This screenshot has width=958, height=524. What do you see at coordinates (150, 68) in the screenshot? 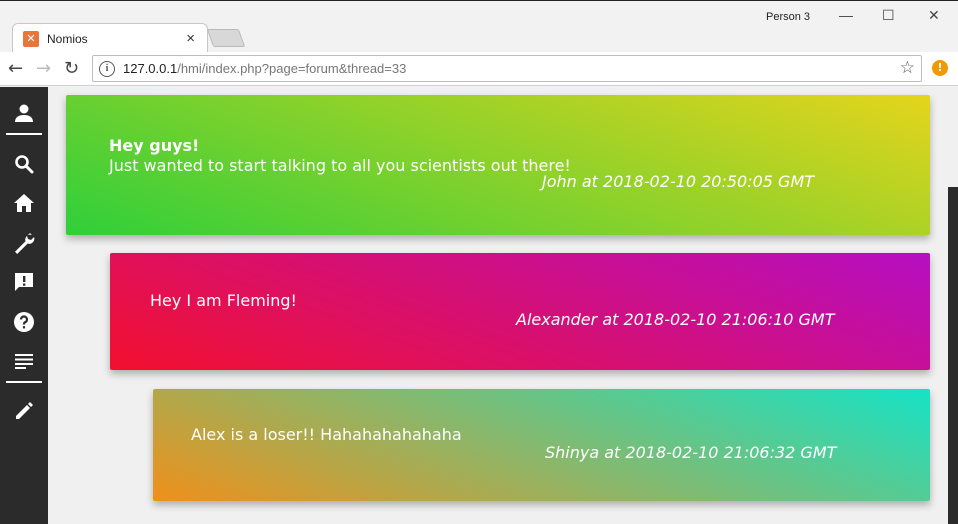
I see `url-host: 127.0.0.1` at bounding box center [150, 68].